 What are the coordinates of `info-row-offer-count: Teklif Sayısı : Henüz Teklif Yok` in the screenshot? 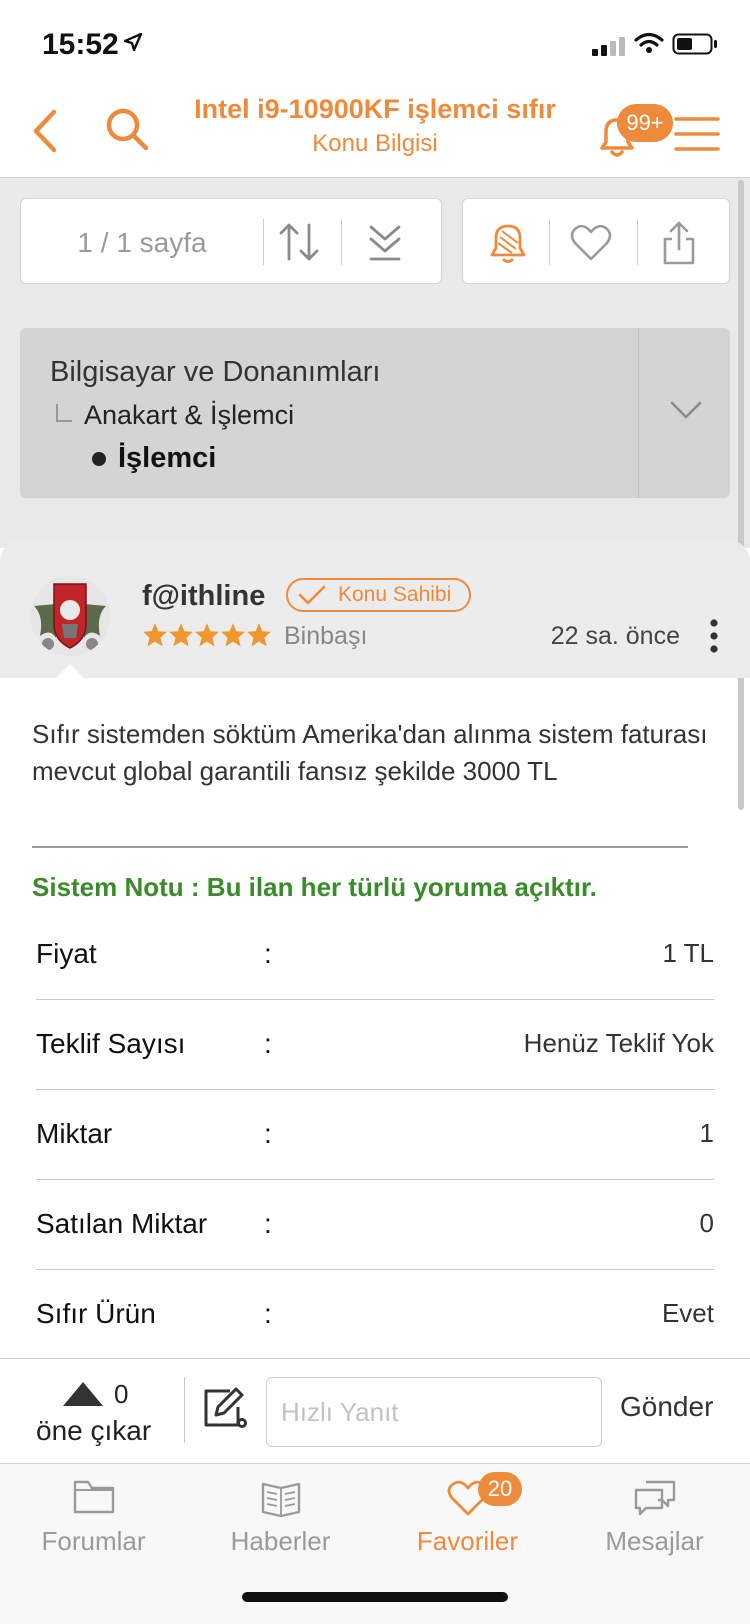 It's located at (375, 1045).